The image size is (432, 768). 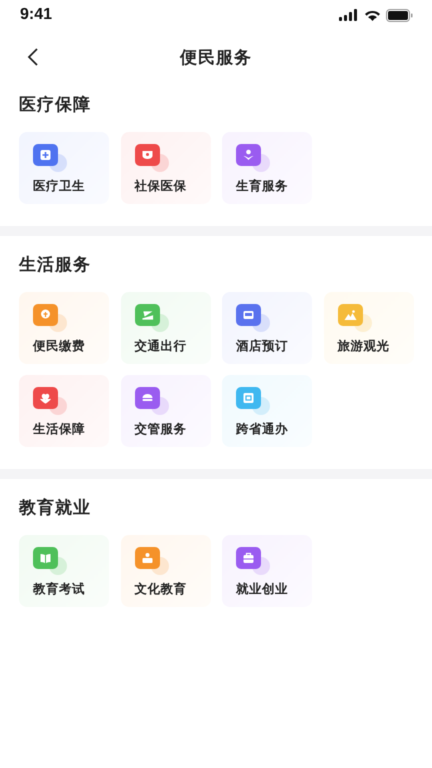 What do you see at coordinates (267, 411) in the screenshot?
I see `service-tile: 跨省通办` at bounding box center [267, 411].